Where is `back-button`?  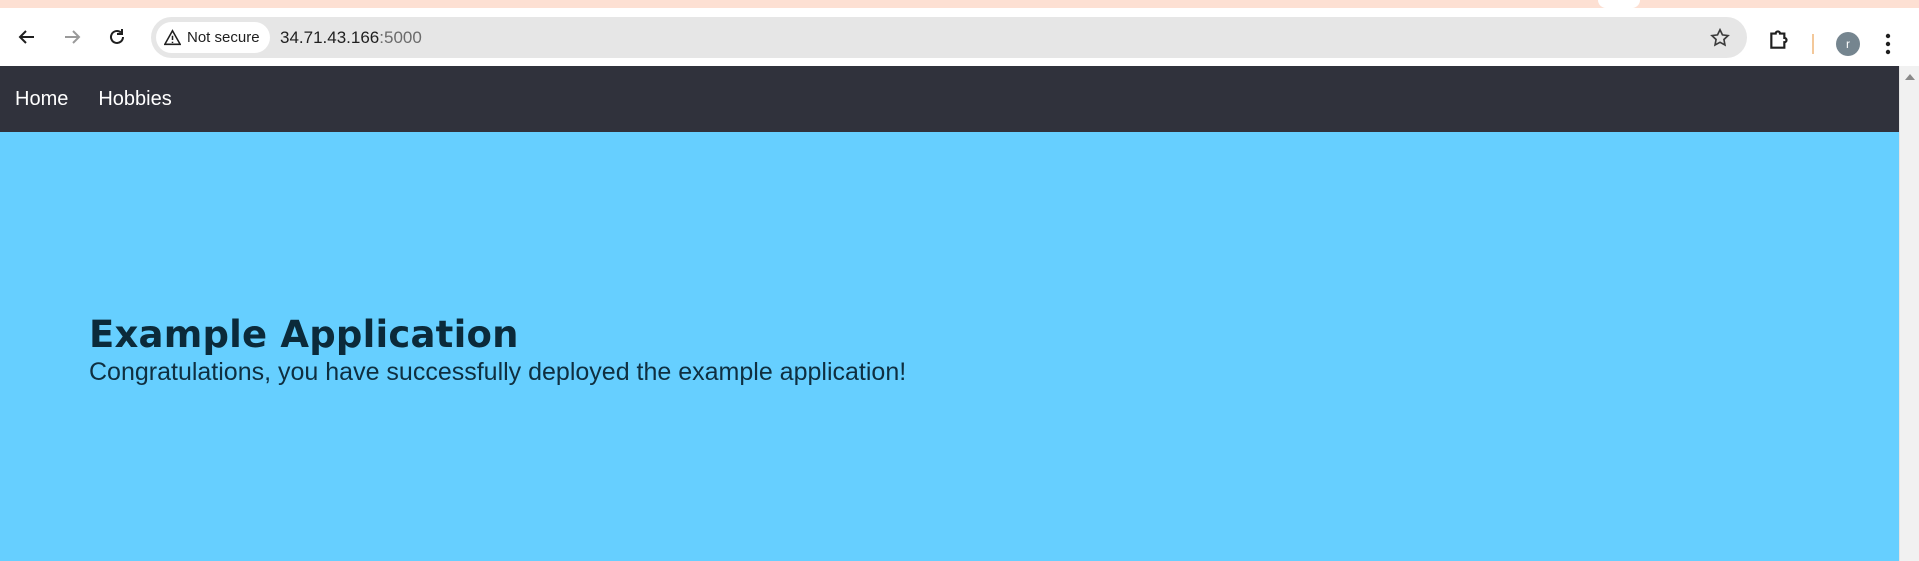 back-button is located at coordinates (27, 37).